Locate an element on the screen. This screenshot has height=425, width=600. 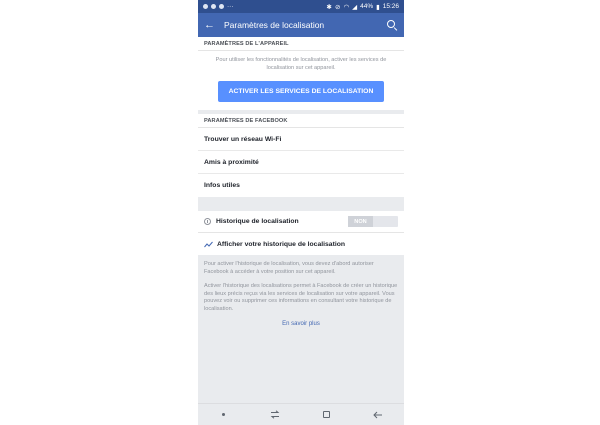
location-history-toggle: NON is located at coordinates (373, 221).